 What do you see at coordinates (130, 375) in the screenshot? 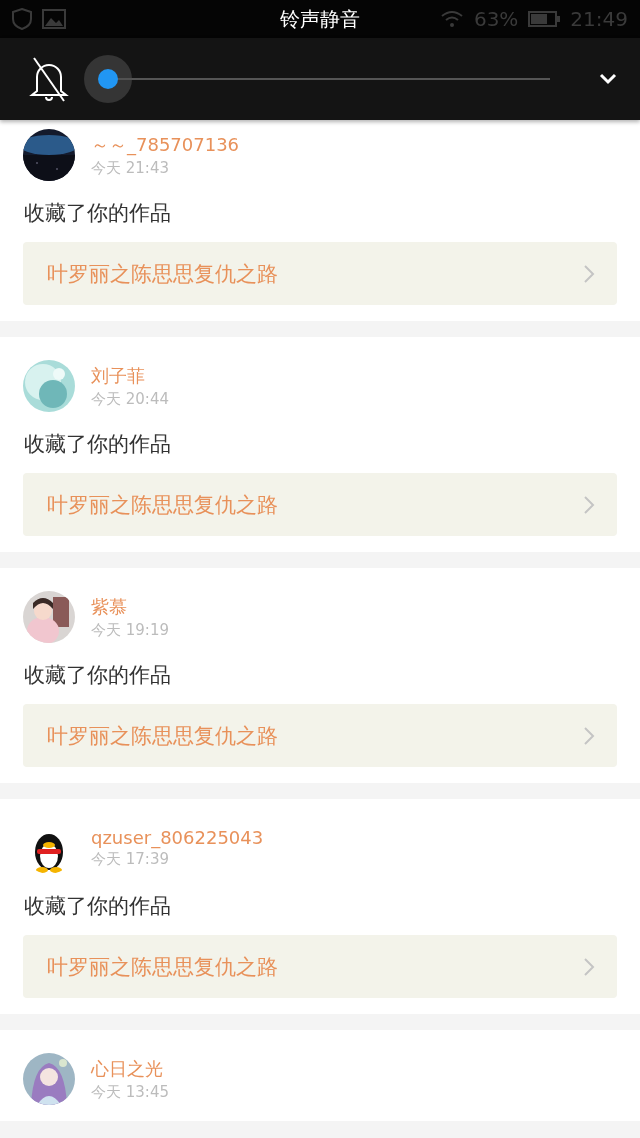
I see `user-name: 刘子菲` at bounding box center [130, 375].